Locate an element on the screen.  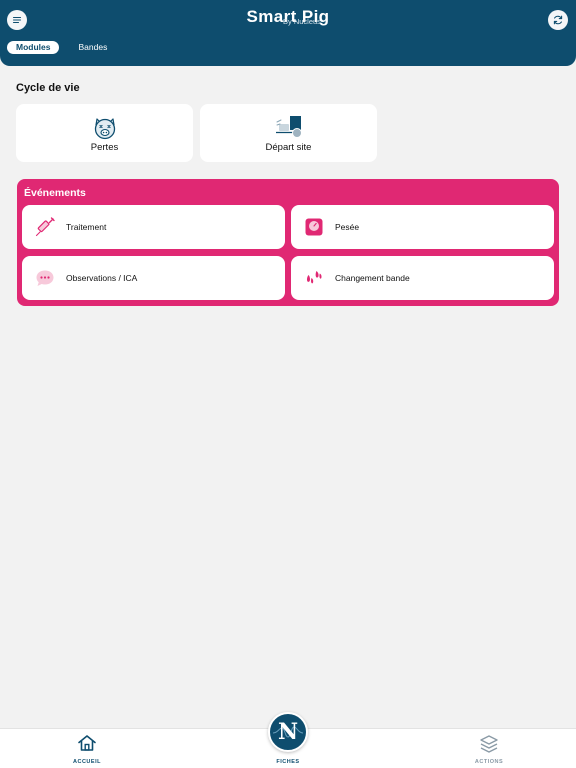
pig-face-icon is located at coordinates (104, 129).